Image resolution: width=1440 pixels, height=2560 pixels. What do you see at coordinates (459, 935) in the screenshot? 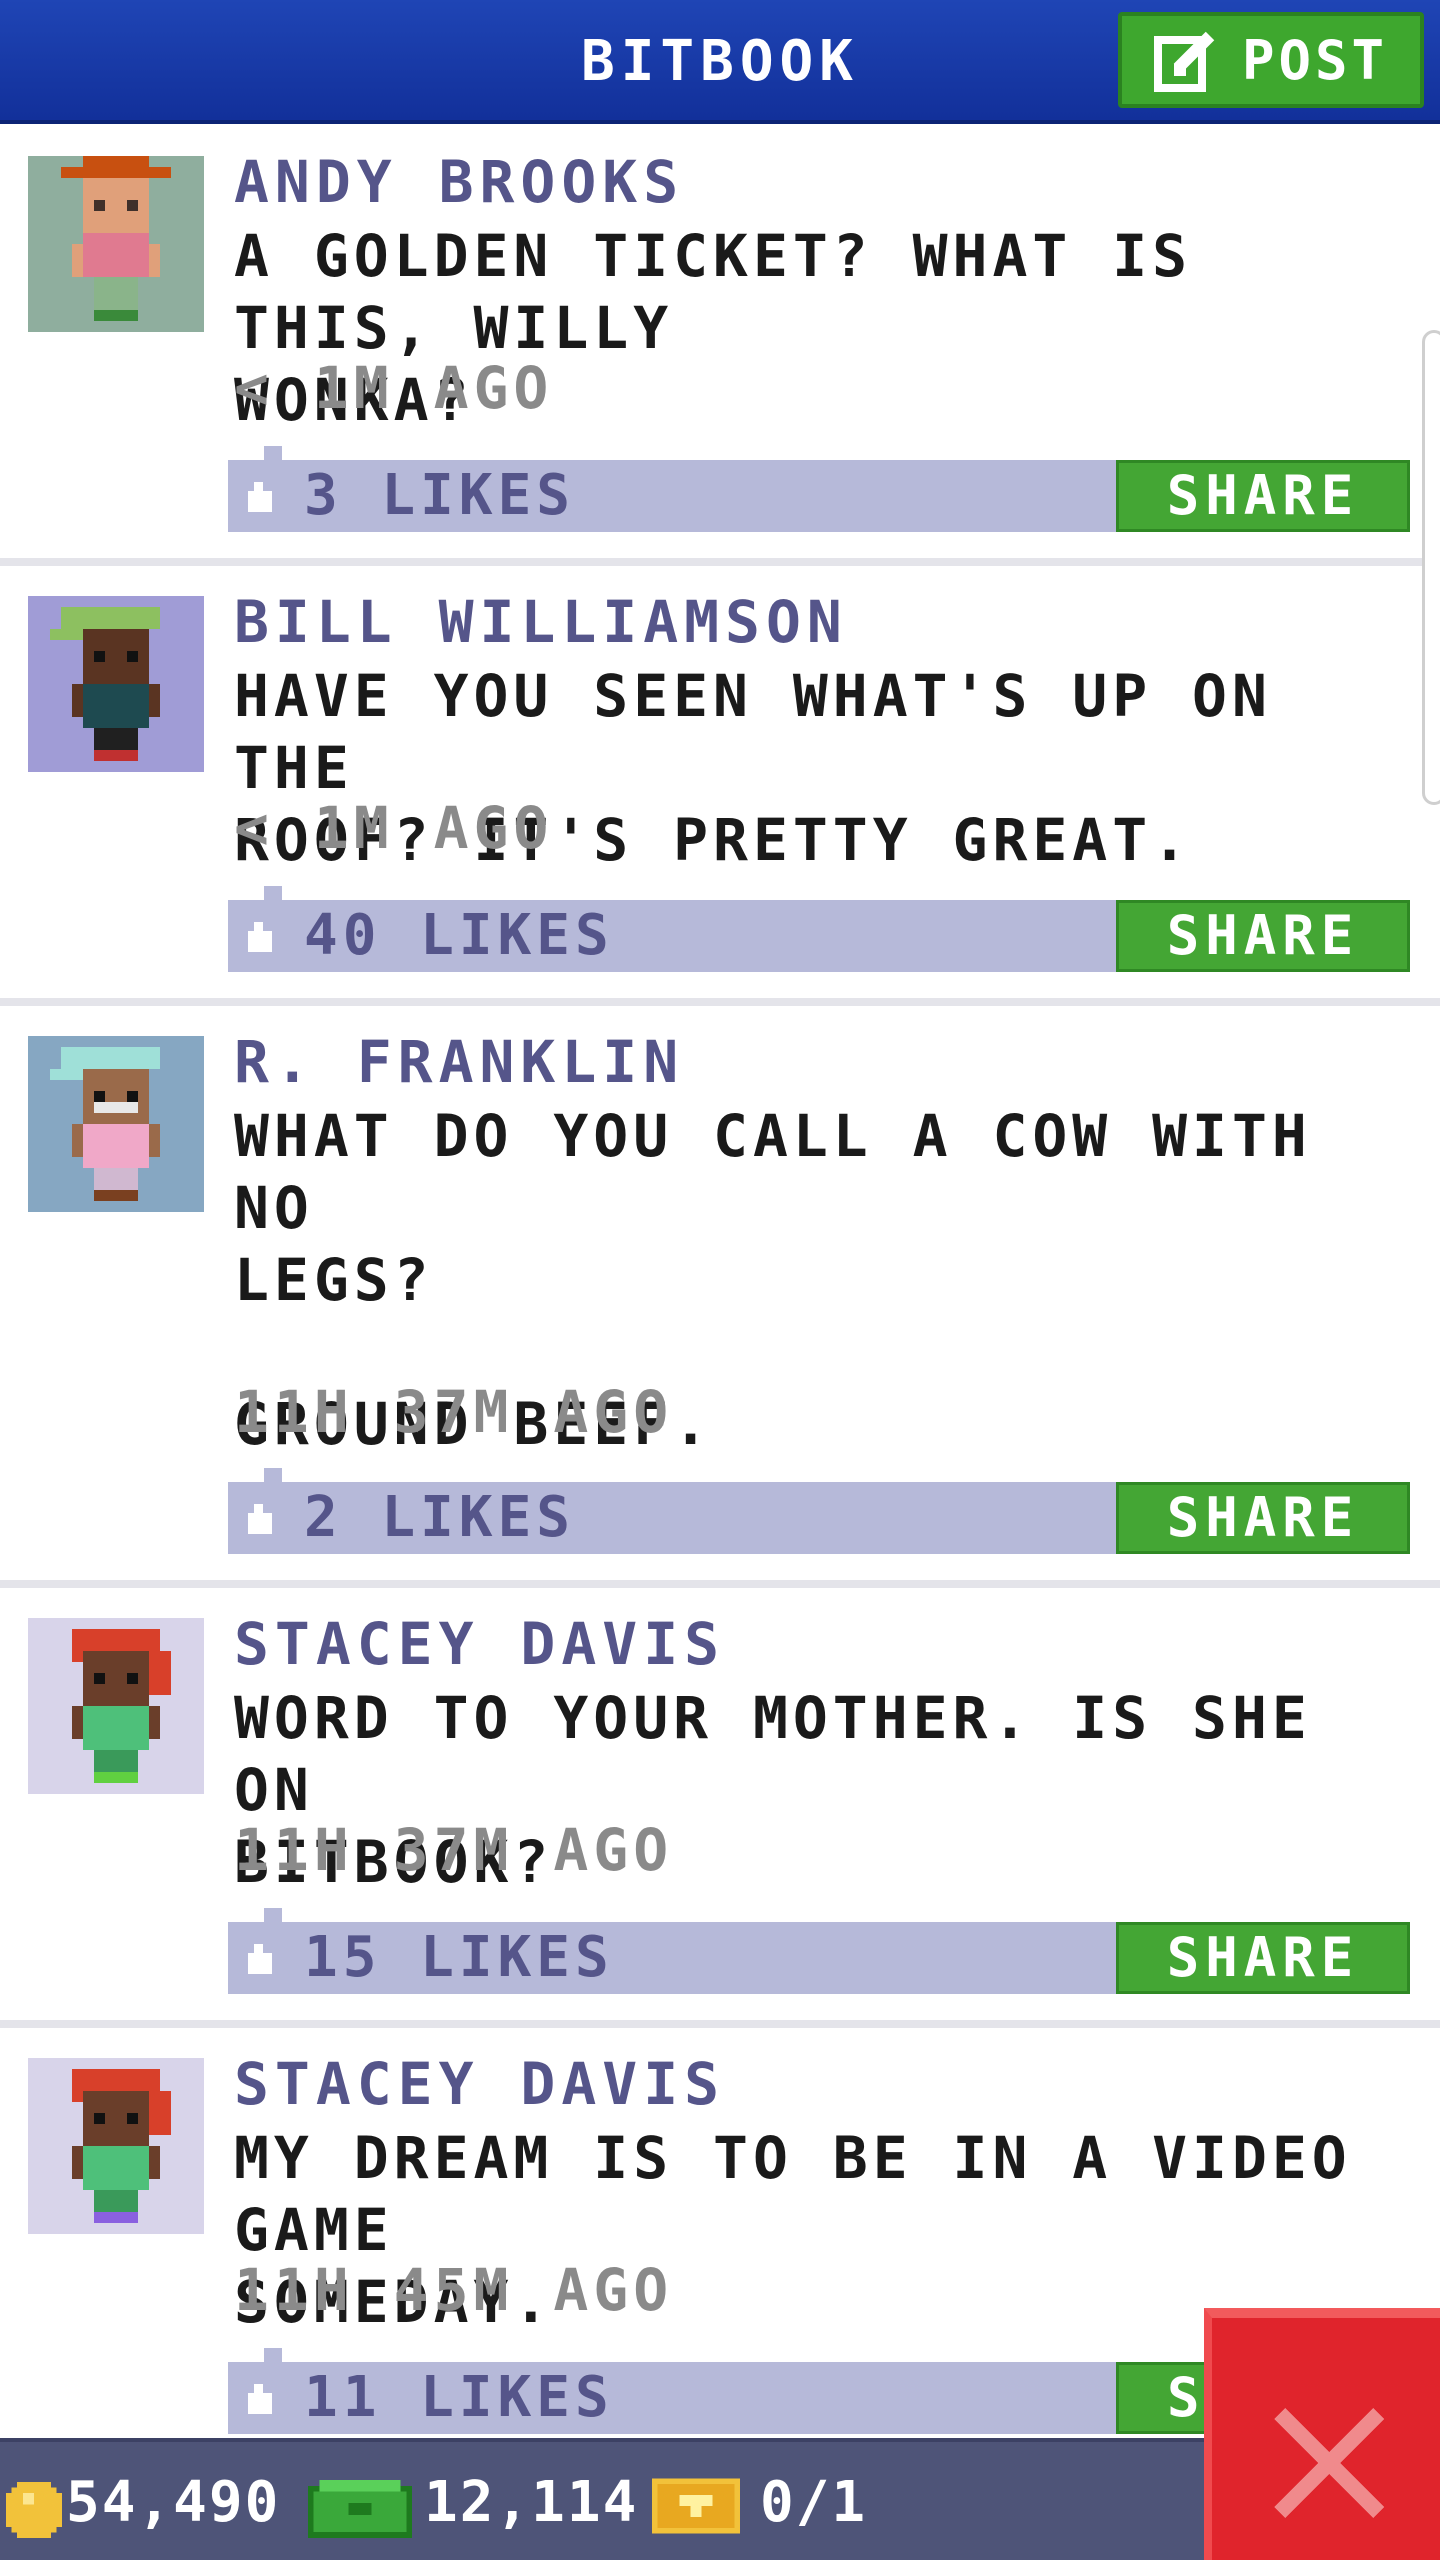
I see `likes-count: 40 LIKES` at bounding box center [459, 935].